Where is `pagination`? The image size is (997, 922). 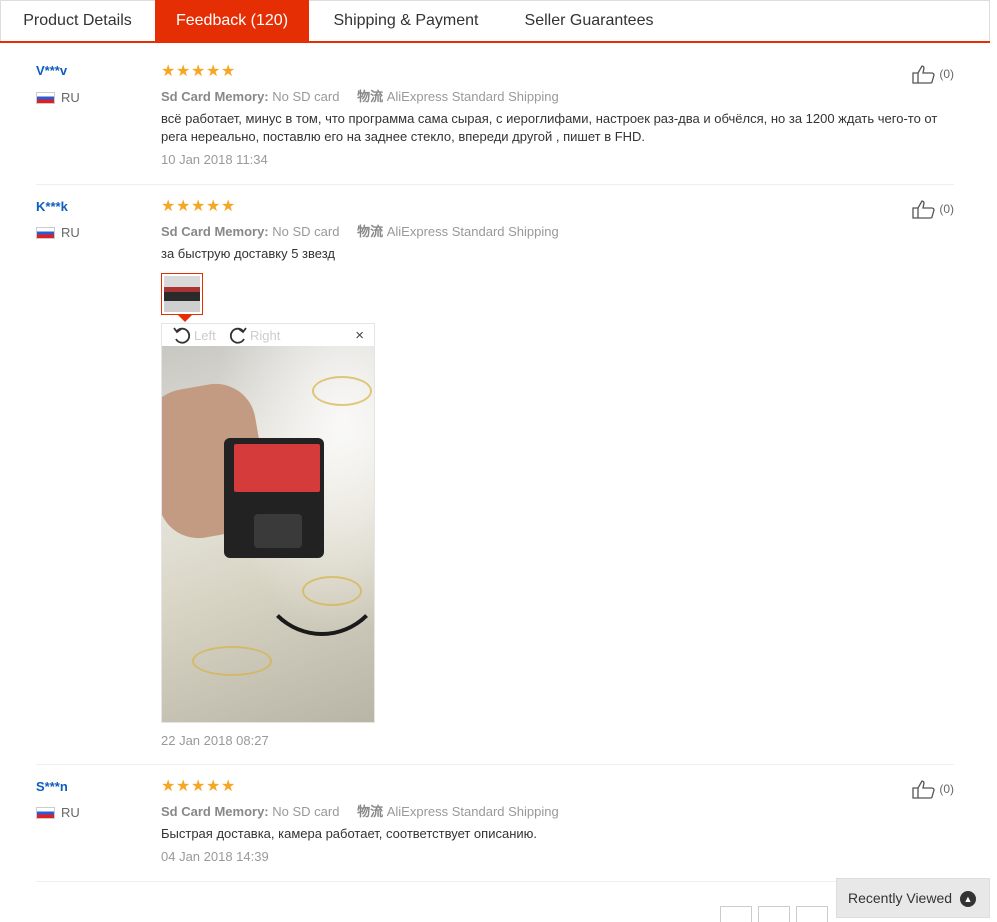 pagination is located at coordinates (777, 914).